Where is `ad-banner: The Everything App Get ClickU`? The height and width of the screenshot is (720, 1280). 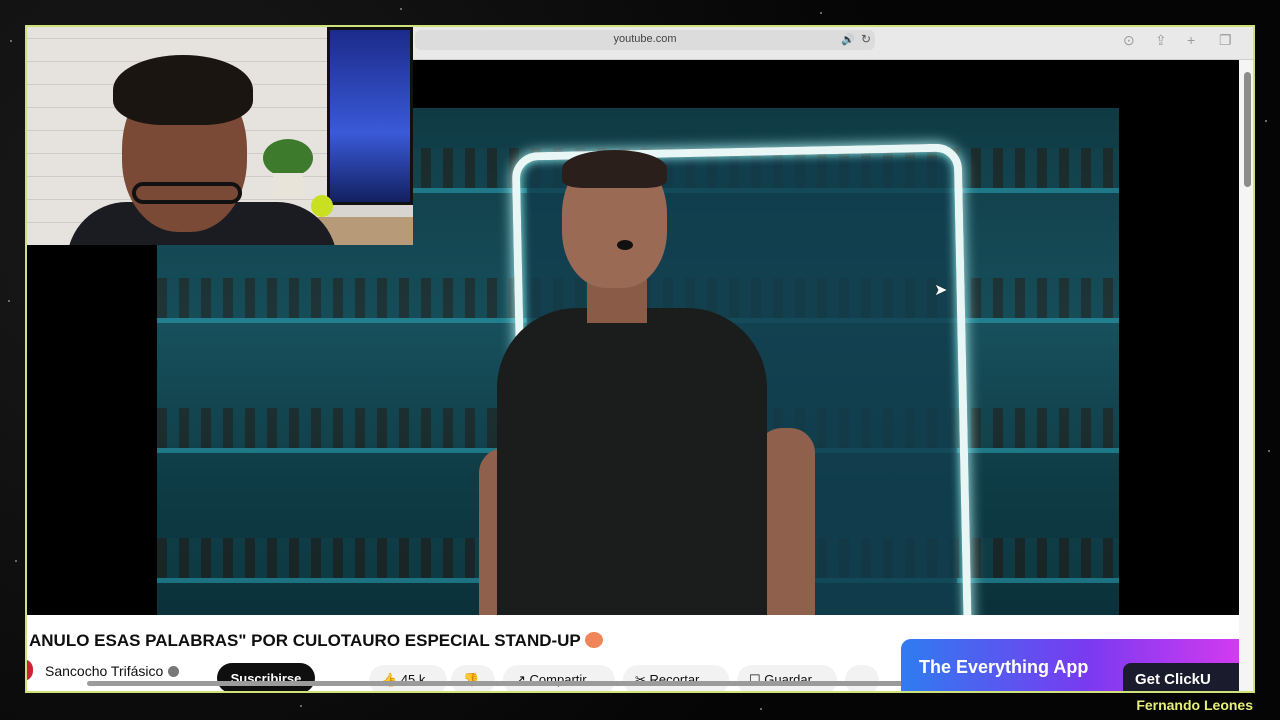
ad-banner: The Everything App Get ClickU is located at coordinates (1070, 665).